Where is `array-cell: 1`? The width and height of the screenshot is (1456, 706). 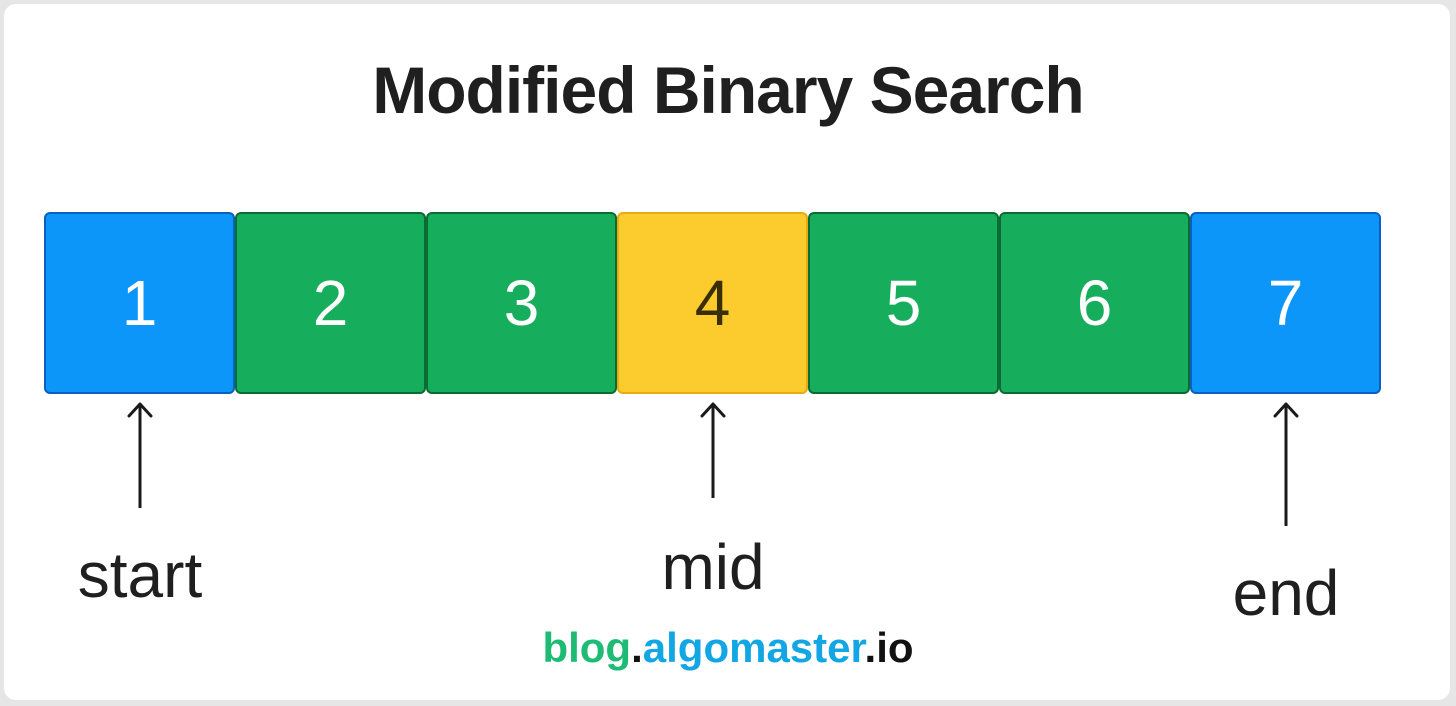
array-cell: 1 is located at coordinates (139, 303).